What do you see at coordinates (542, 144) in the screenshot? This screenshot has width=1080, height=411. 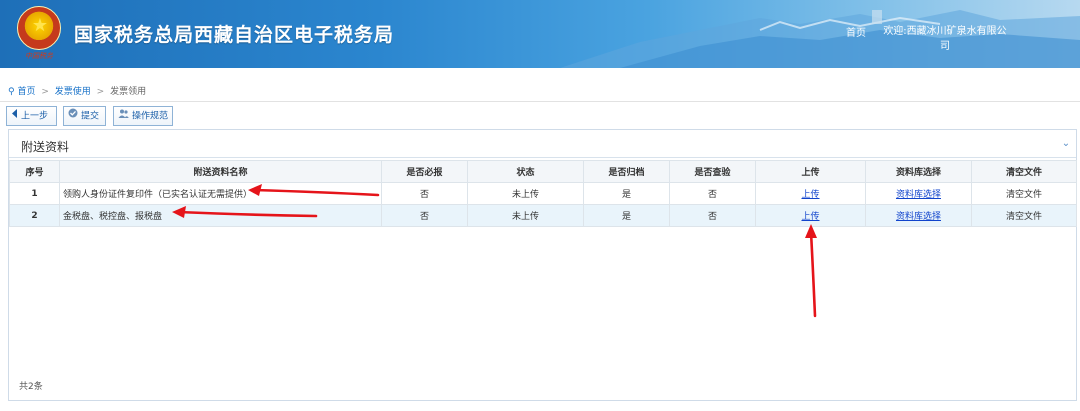 I see `panel-header: 附送资料 ⌄` at bounding box center [542, 144].